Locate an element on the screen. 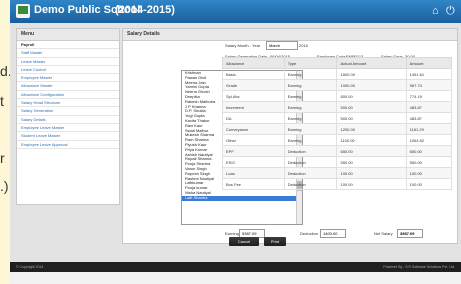 This screenshot has width=461, height=284. deduction-total-value: 1400.00 is located at coordinates (330, 233).